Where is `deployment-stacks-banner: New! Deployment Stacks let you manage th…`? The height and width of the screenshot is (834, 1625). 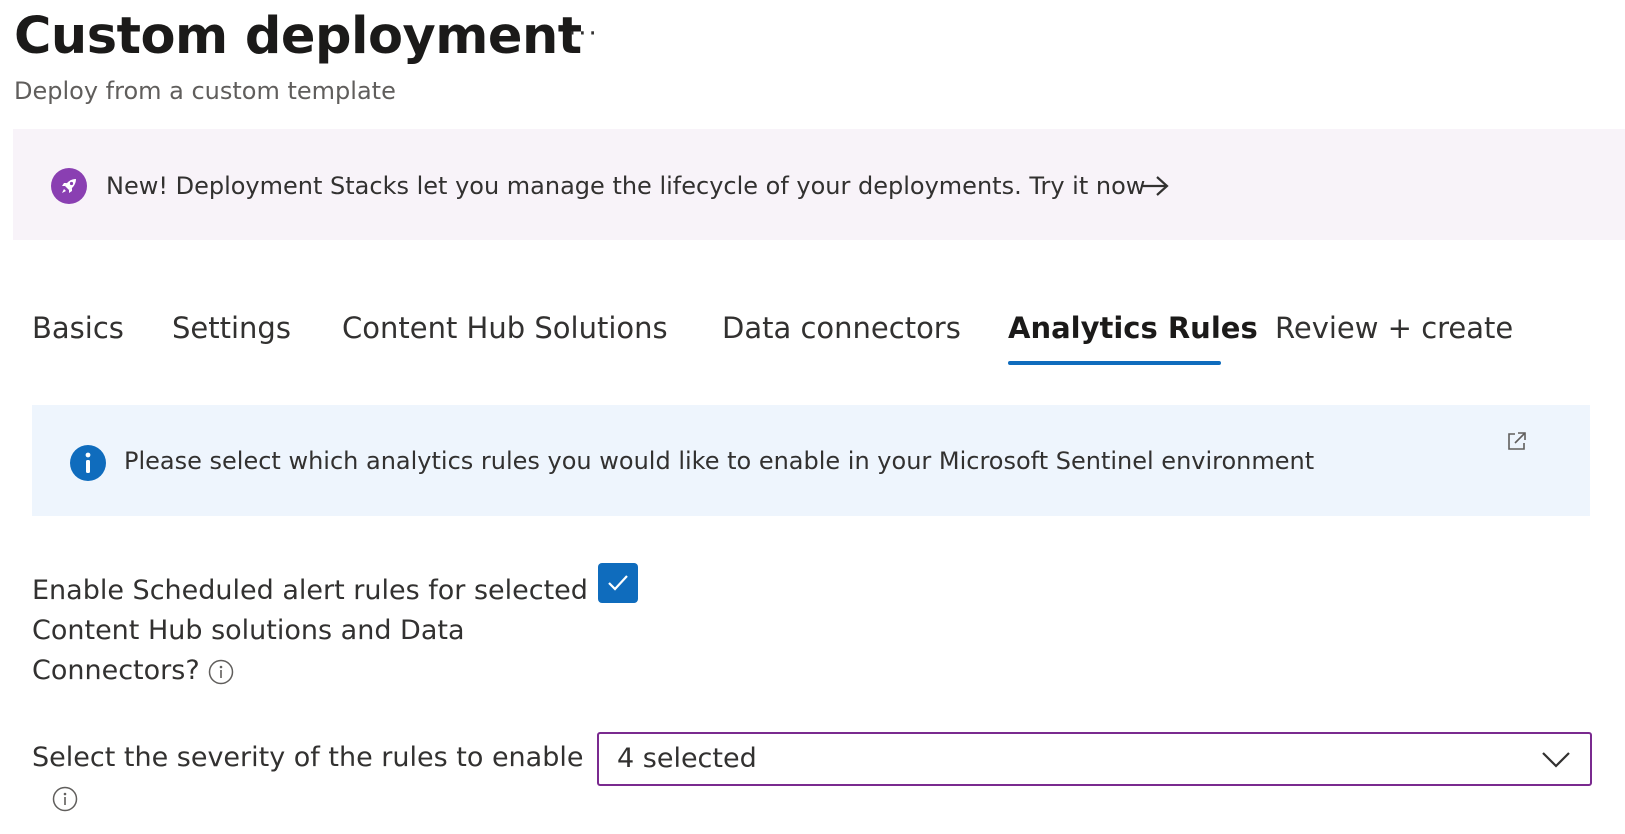
deployment-stacks-banner: New! Deployment Stacks let you manage th… is located at coordinates (819, 184).